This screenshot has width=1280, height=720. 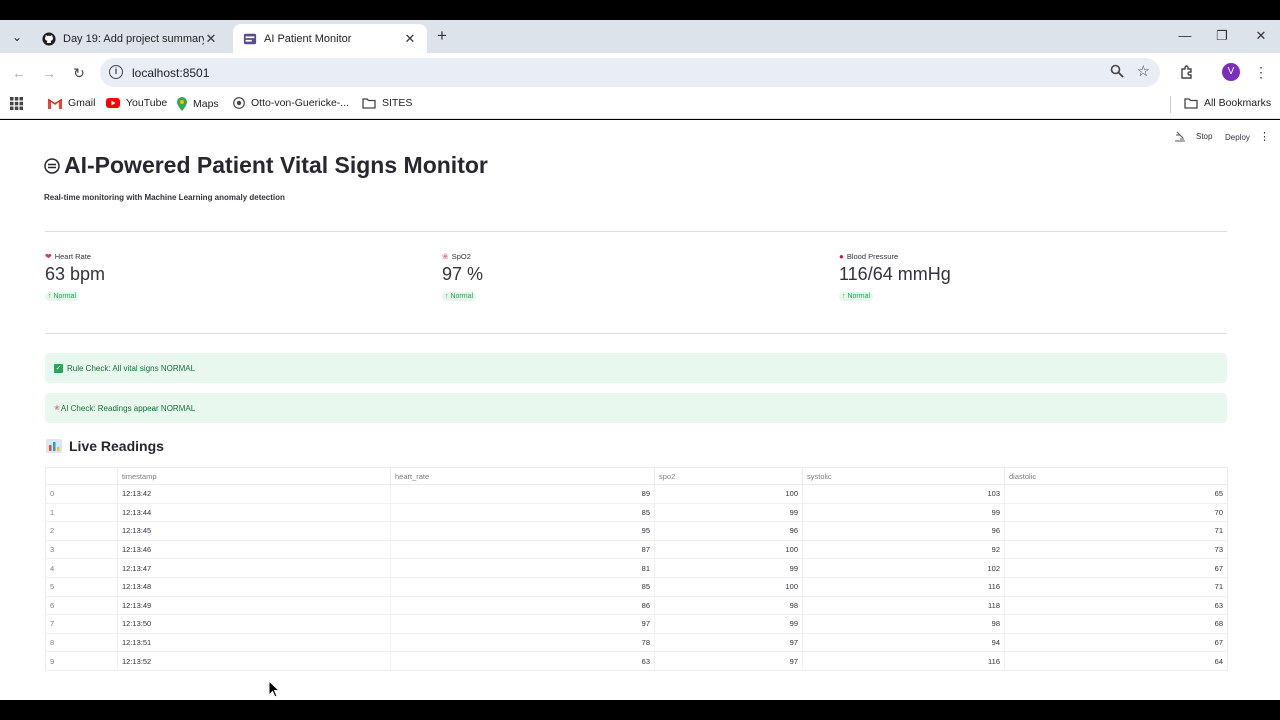 I want to click on app-menu-icon: ⋮, so click(x=1264, y=136).